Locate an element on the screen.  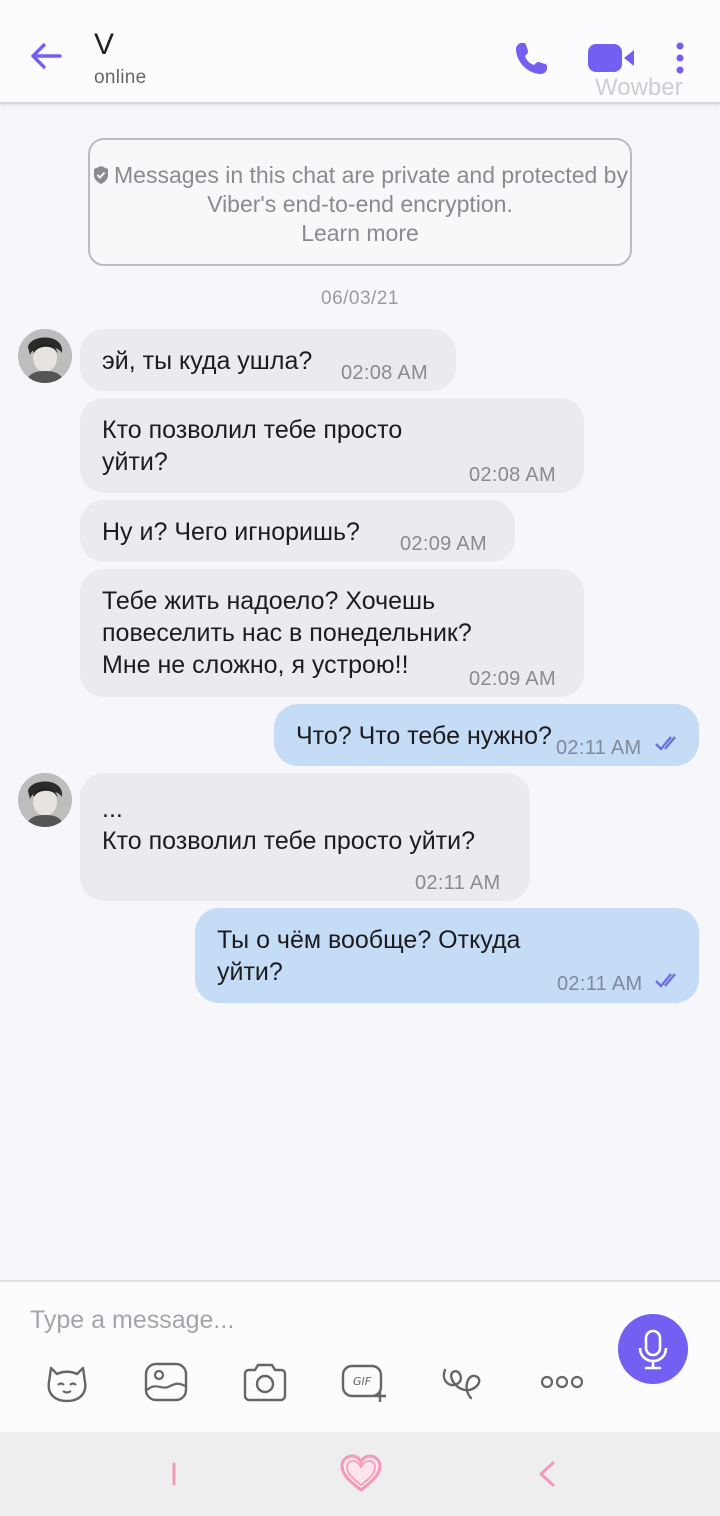
message-text: эй, ты куда ушла? is located at coordinates (207, 361).